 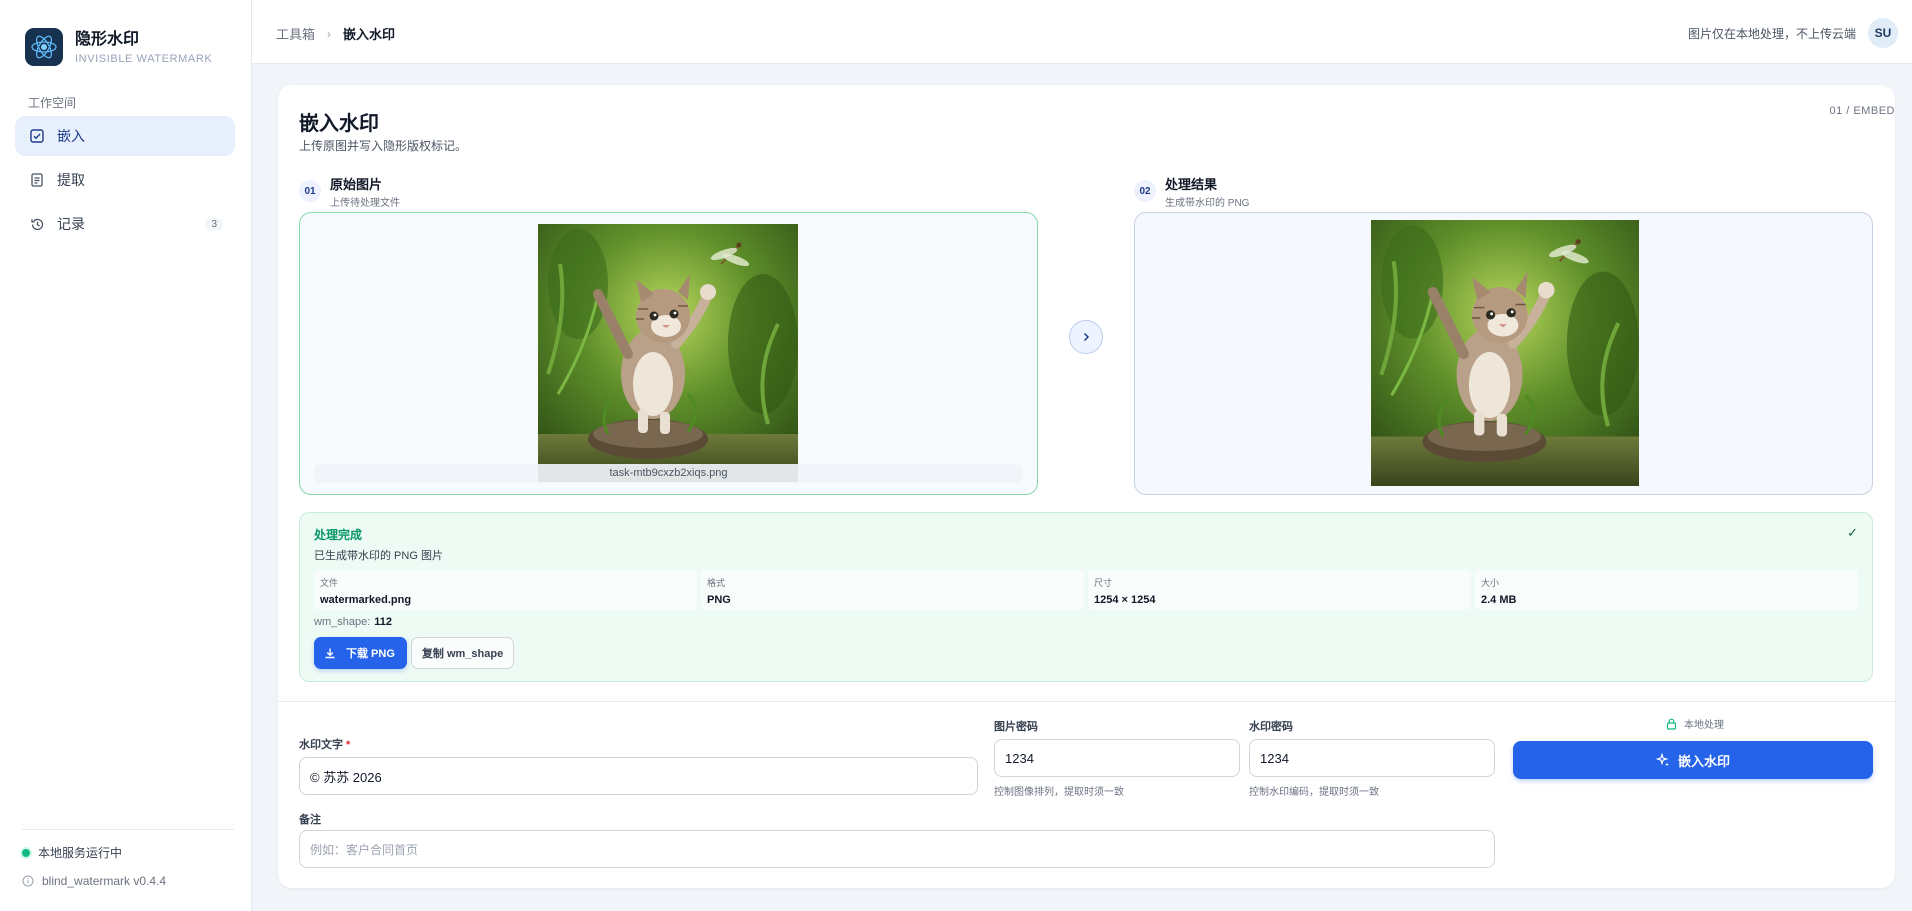 What do you see at coordinates (329, 583) in the screenshot?
I see `meta-label: 文件` at bounding box center [329, 583].